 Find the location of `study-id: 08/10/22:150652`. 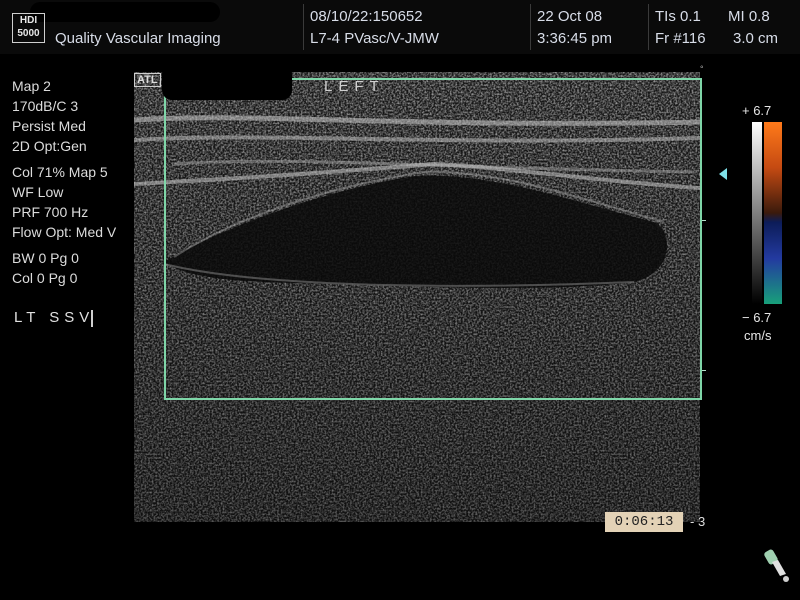

study-id: 08/10/22:150652 is located at coordinates (366, 16).